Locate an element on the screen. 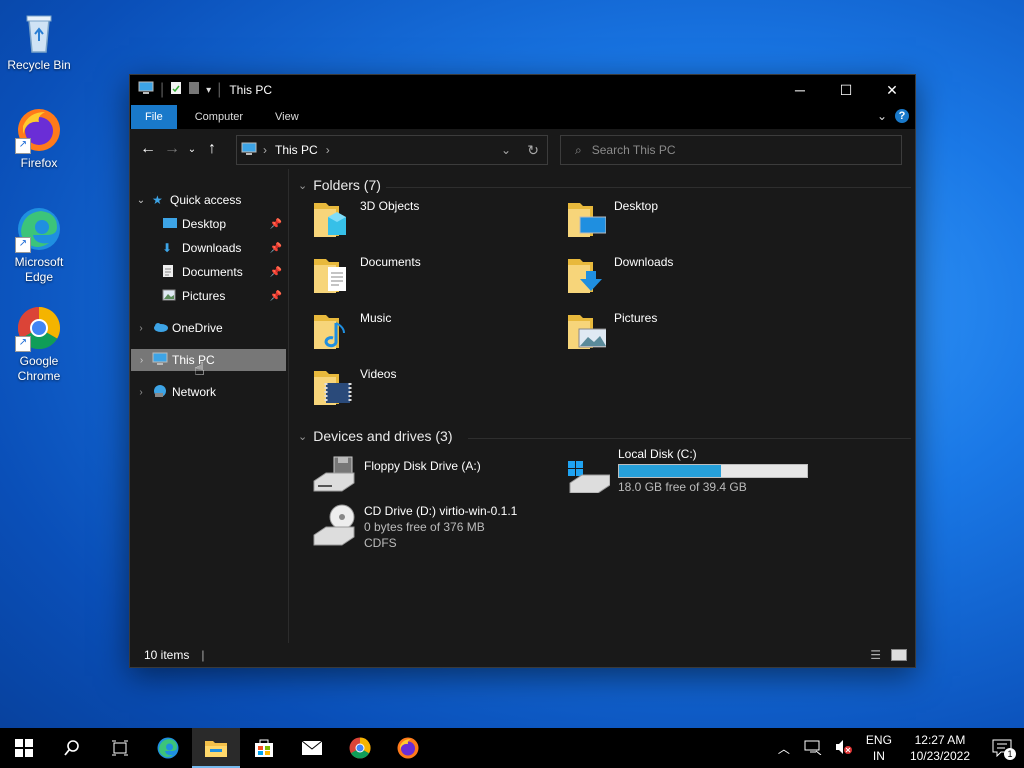 This screenshot has width=1024, height=768. document-icon is located at coordinates (172, 272).